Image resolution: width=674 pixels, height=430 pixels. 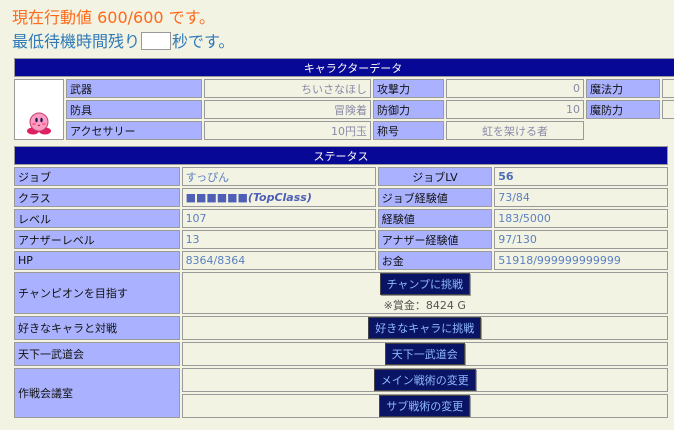 I want to click on joblv-value: 56, so click(x=581, y=176).